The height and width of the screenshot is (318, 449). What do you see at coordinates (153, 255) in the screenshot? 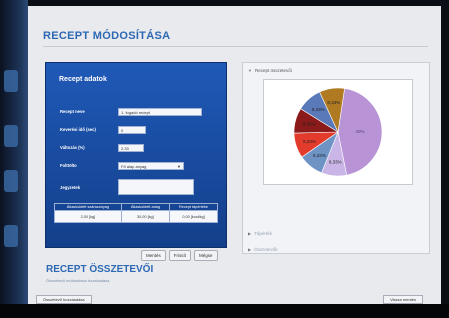
I see `save-button: Mentés` at bounding box center [153, 255].